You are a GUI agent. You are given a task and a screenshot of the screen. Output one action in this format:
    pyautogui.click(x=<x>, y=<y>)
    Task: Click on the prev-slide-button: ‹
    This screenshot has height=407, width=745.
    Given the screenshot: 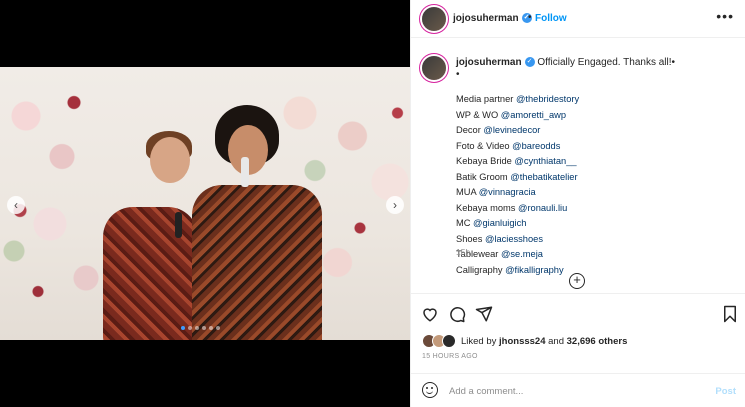 What is the action you would take?
    pyautogui.click(x=16, y=205)
    